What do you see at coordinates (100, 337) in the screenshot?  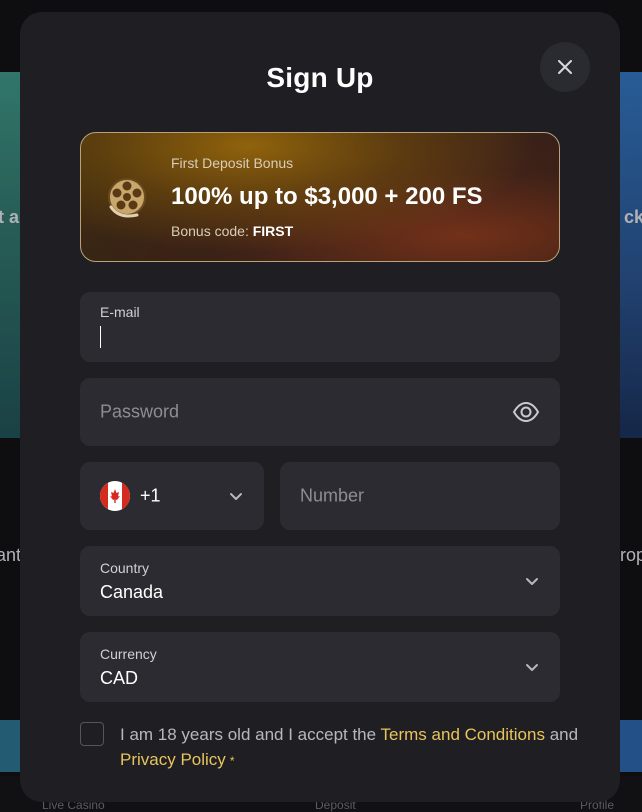 I see `text-cursor` at bounding box center [100, 337].